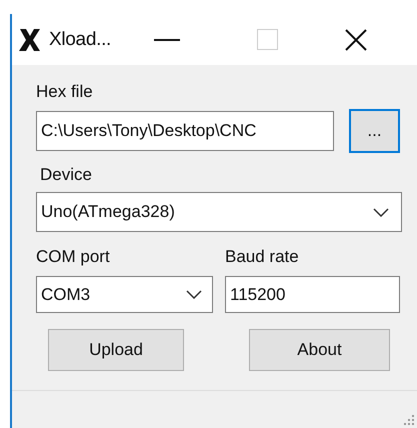 Image resolution: width=417 pixels, height=428 pixels. I want to click on device-dropdown: Uno(ATmega328), so click(219, 212).